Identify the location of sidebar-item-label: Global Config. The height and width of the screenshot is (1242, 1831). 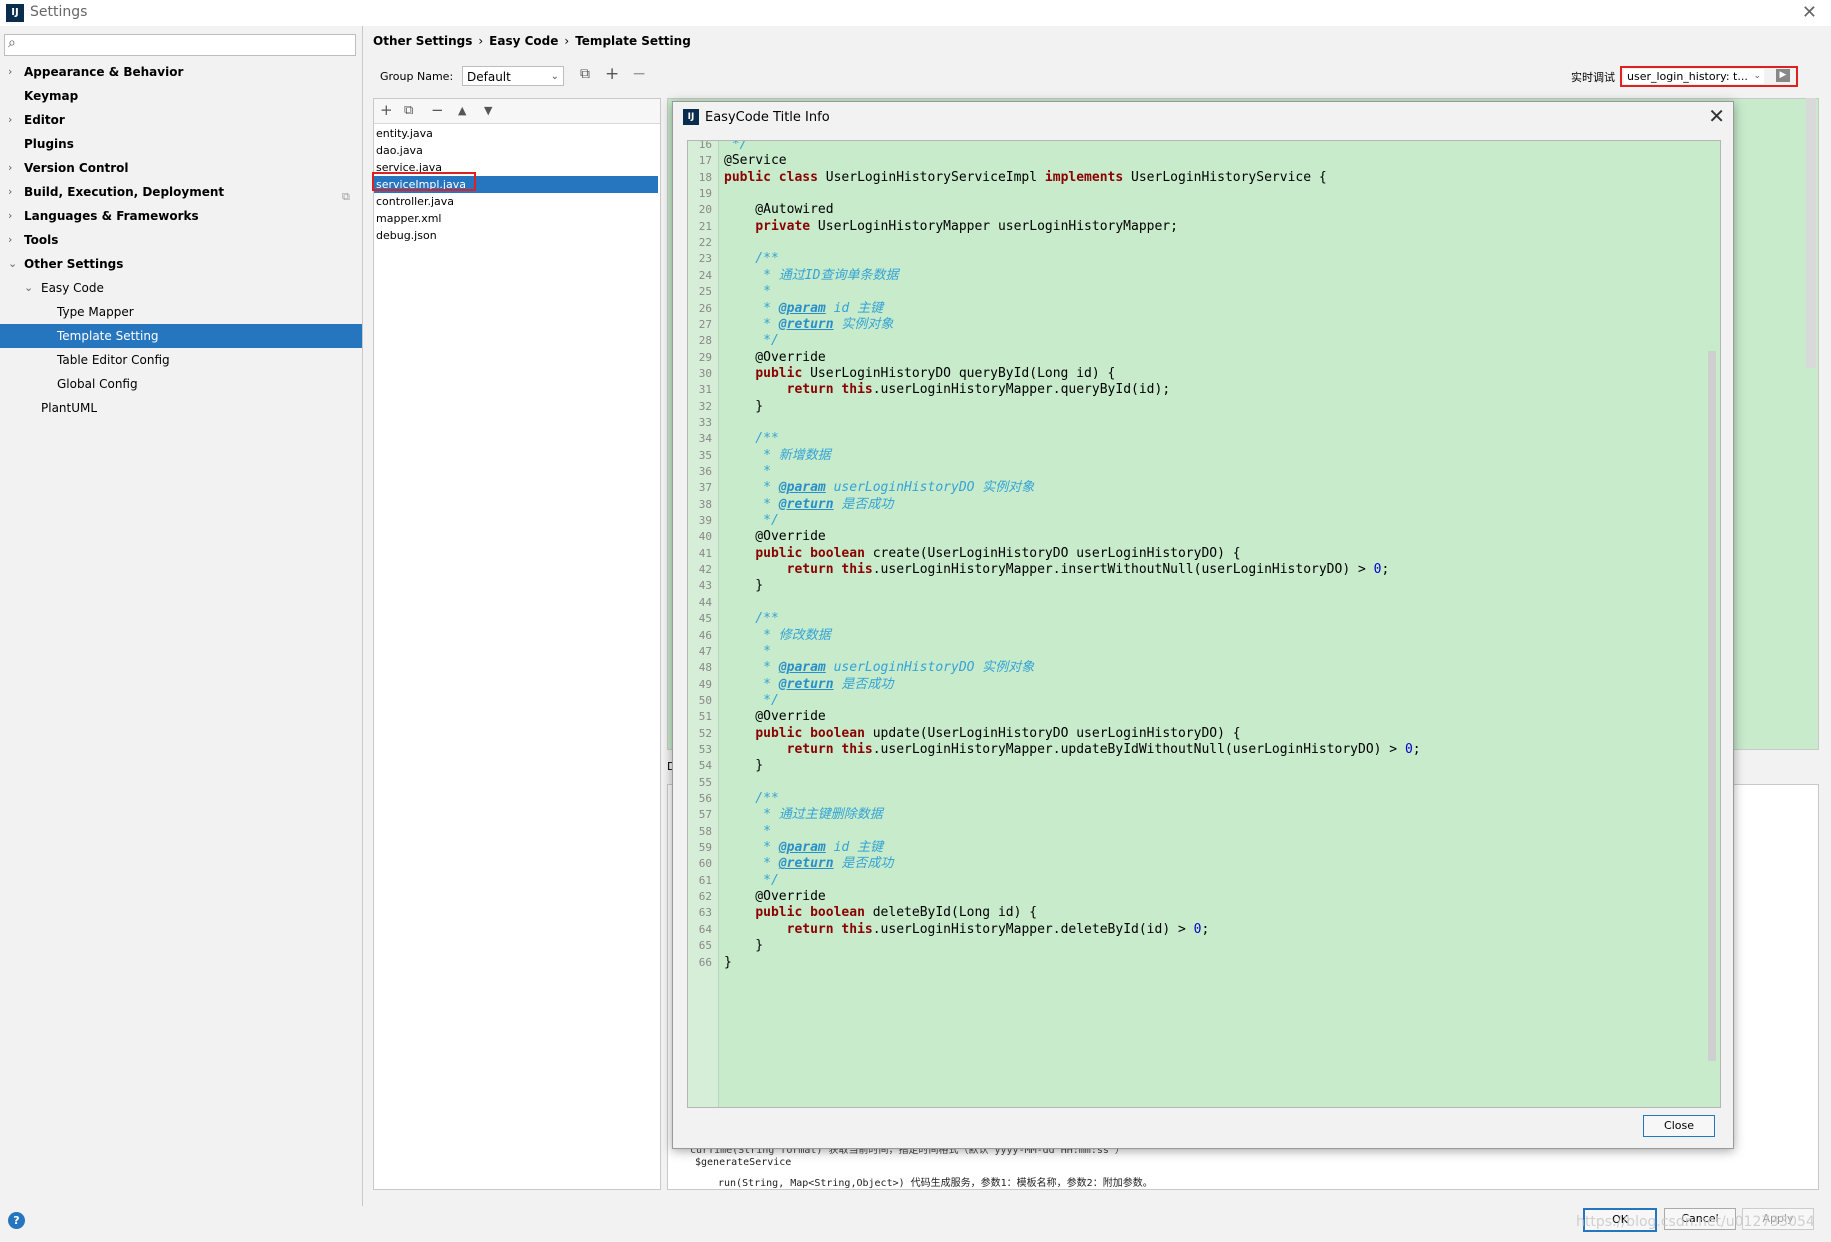
(97, 384).